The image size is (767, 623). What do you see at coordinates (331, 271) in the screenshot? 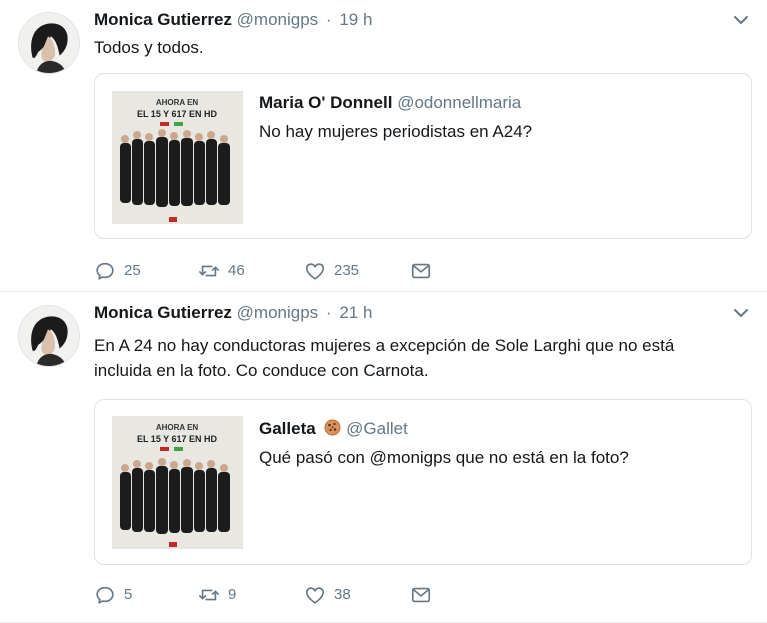
I see `like-button: 235` at bounding box center [331, 271].